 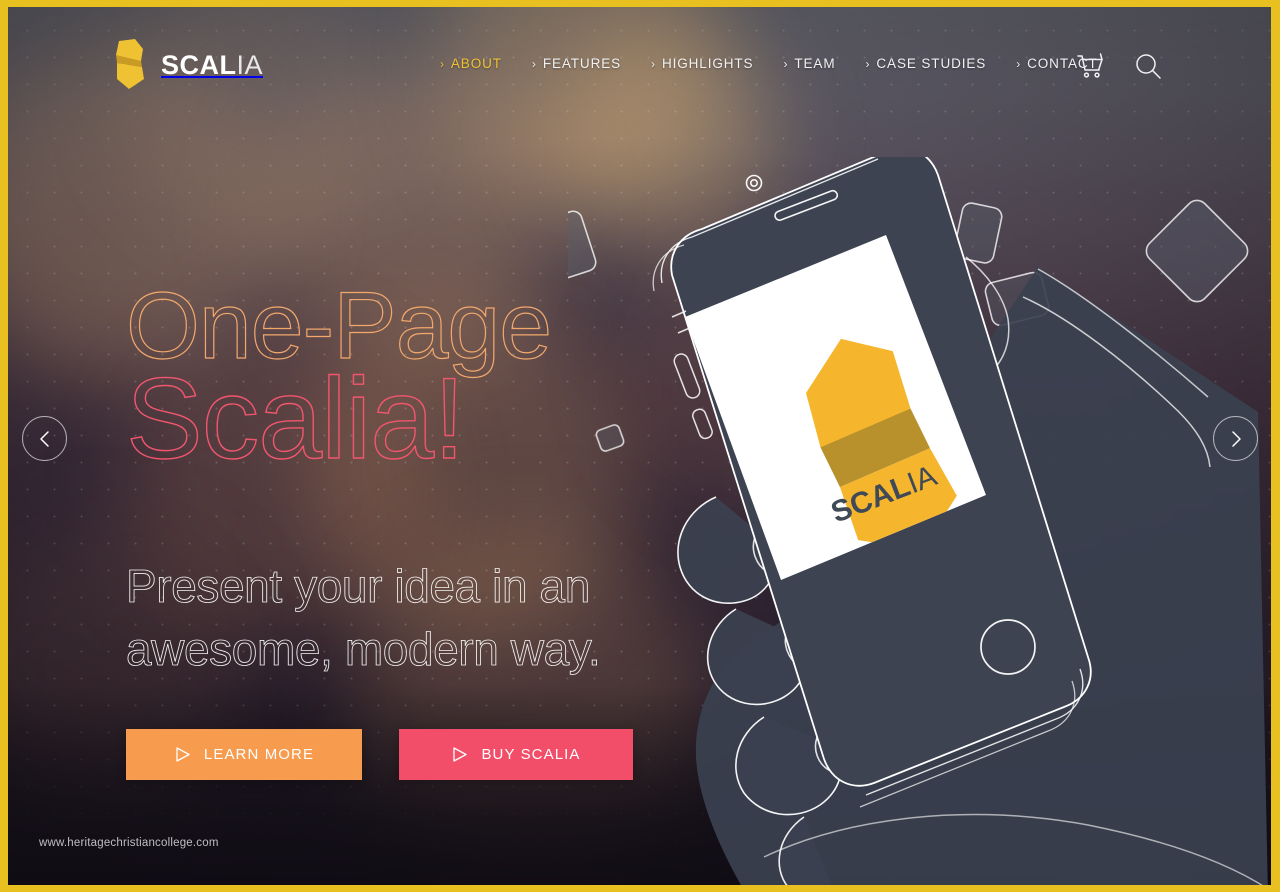 I want to click on hero-headline-line2: Scalia!, so click(x=295, y=419).